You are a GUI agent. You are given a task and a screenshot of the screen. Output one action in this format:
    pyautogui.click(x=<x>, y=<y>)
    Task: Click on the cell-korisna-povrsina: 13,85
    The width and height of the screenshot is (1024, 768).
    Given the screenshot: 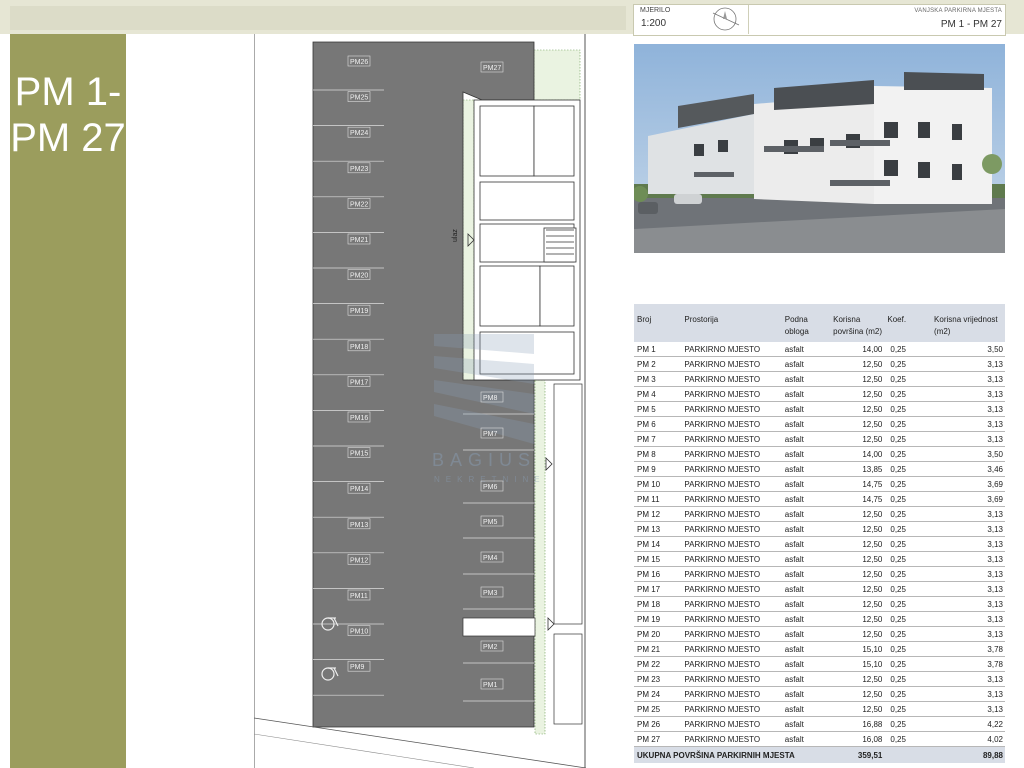 What is the action you would take?
    pyautogui.click(x=857, y=469)
    